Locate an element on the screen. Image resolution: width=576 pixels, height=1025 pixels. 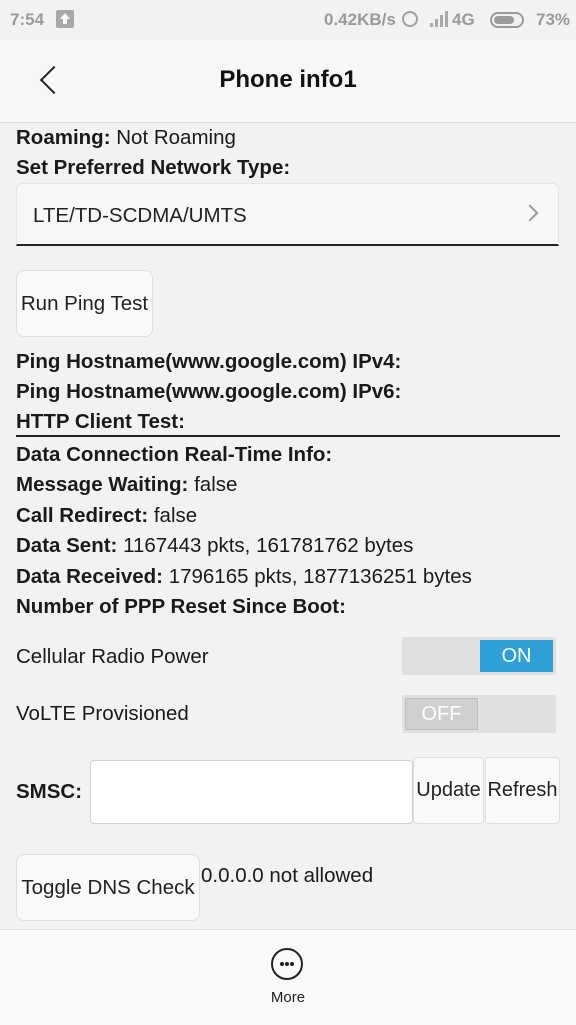
cellular-radio-label: Cellular Radio Power is located at coordinates (112, 656).